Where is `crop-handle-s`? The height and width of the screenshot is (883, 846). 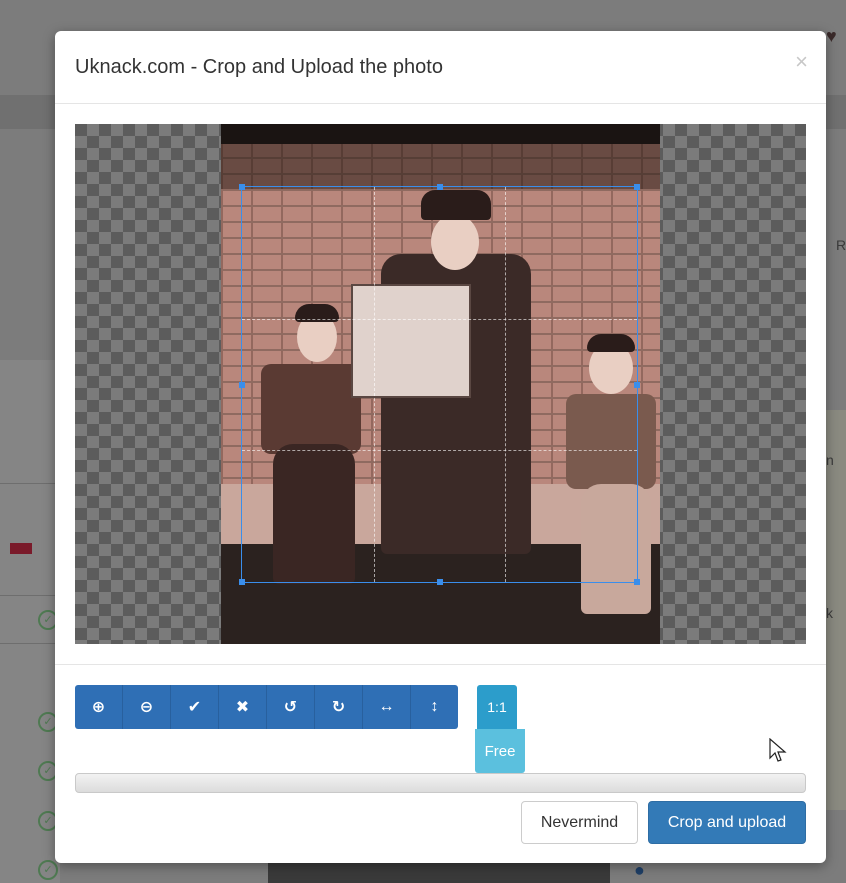
crop-handle-s is located at coordinates (439, 582).